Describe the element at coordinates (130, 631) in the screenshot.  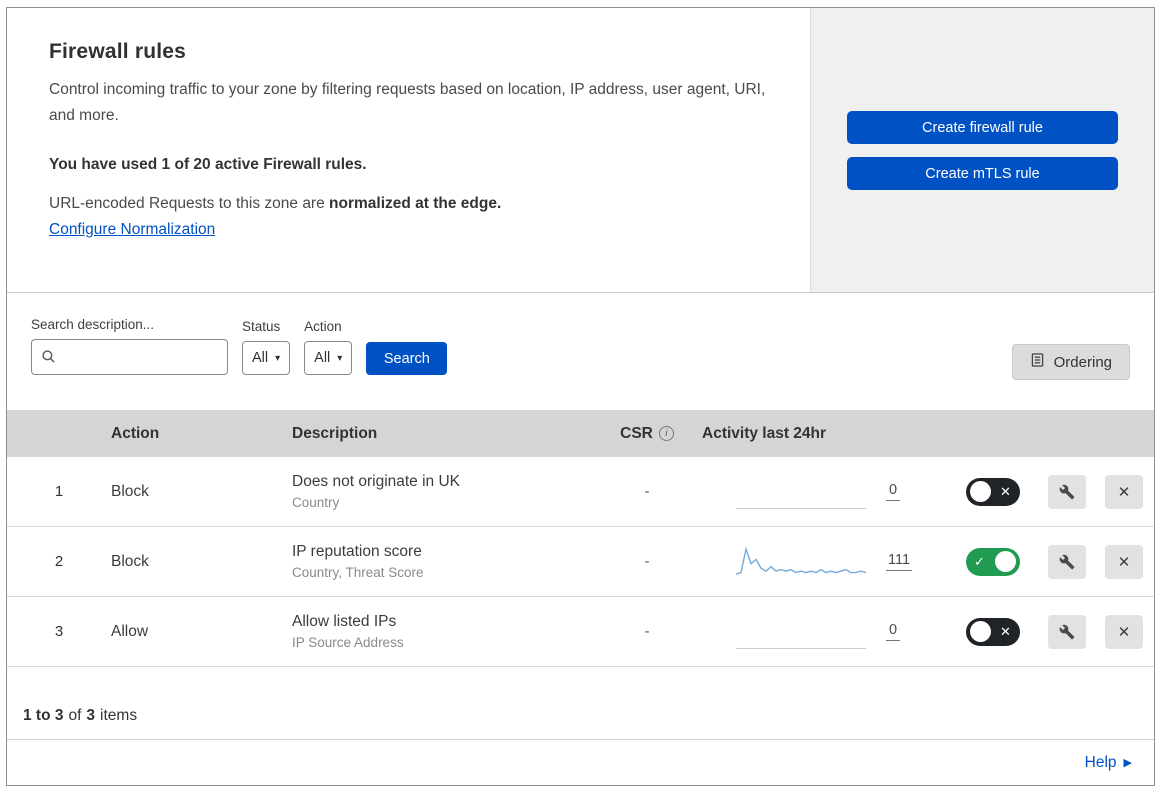
I see `rule-action: Allow` at that location.